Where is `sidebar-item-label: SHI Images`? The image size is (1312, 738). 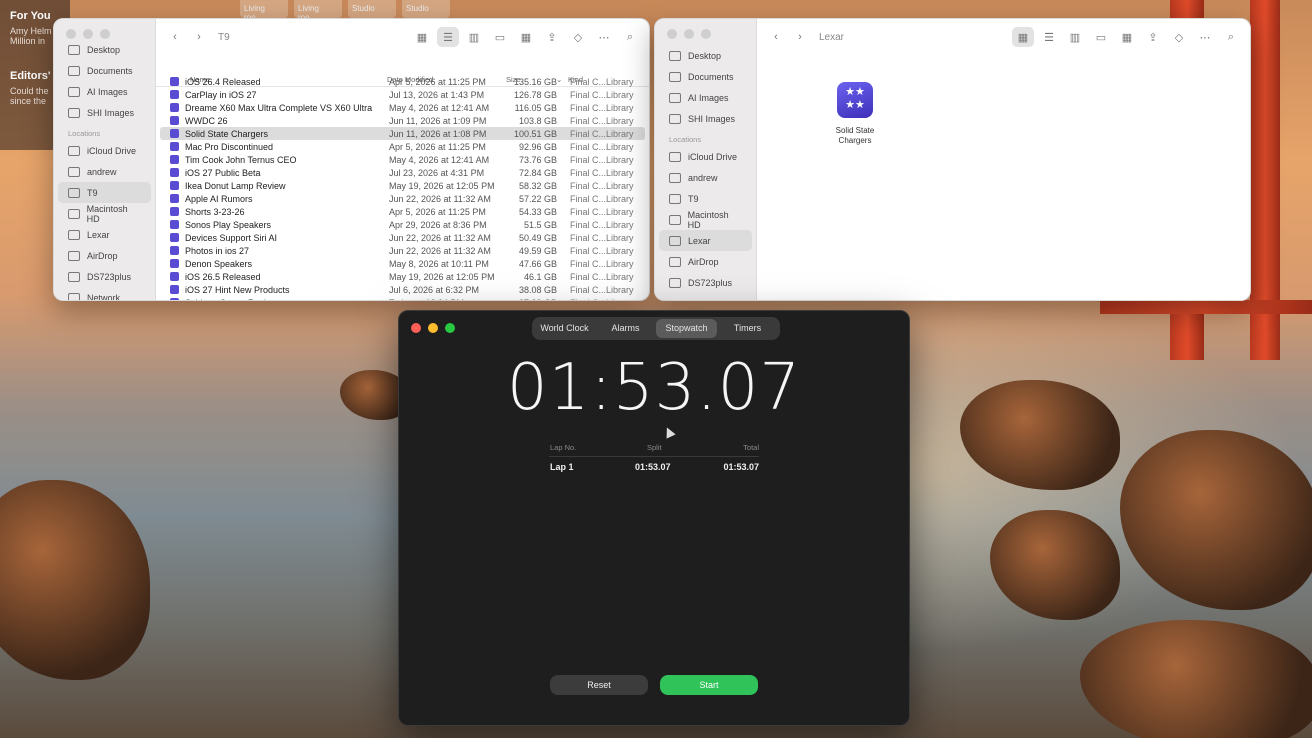
sidebar-item-label: SHI Images is located at coordinates (111, 112).